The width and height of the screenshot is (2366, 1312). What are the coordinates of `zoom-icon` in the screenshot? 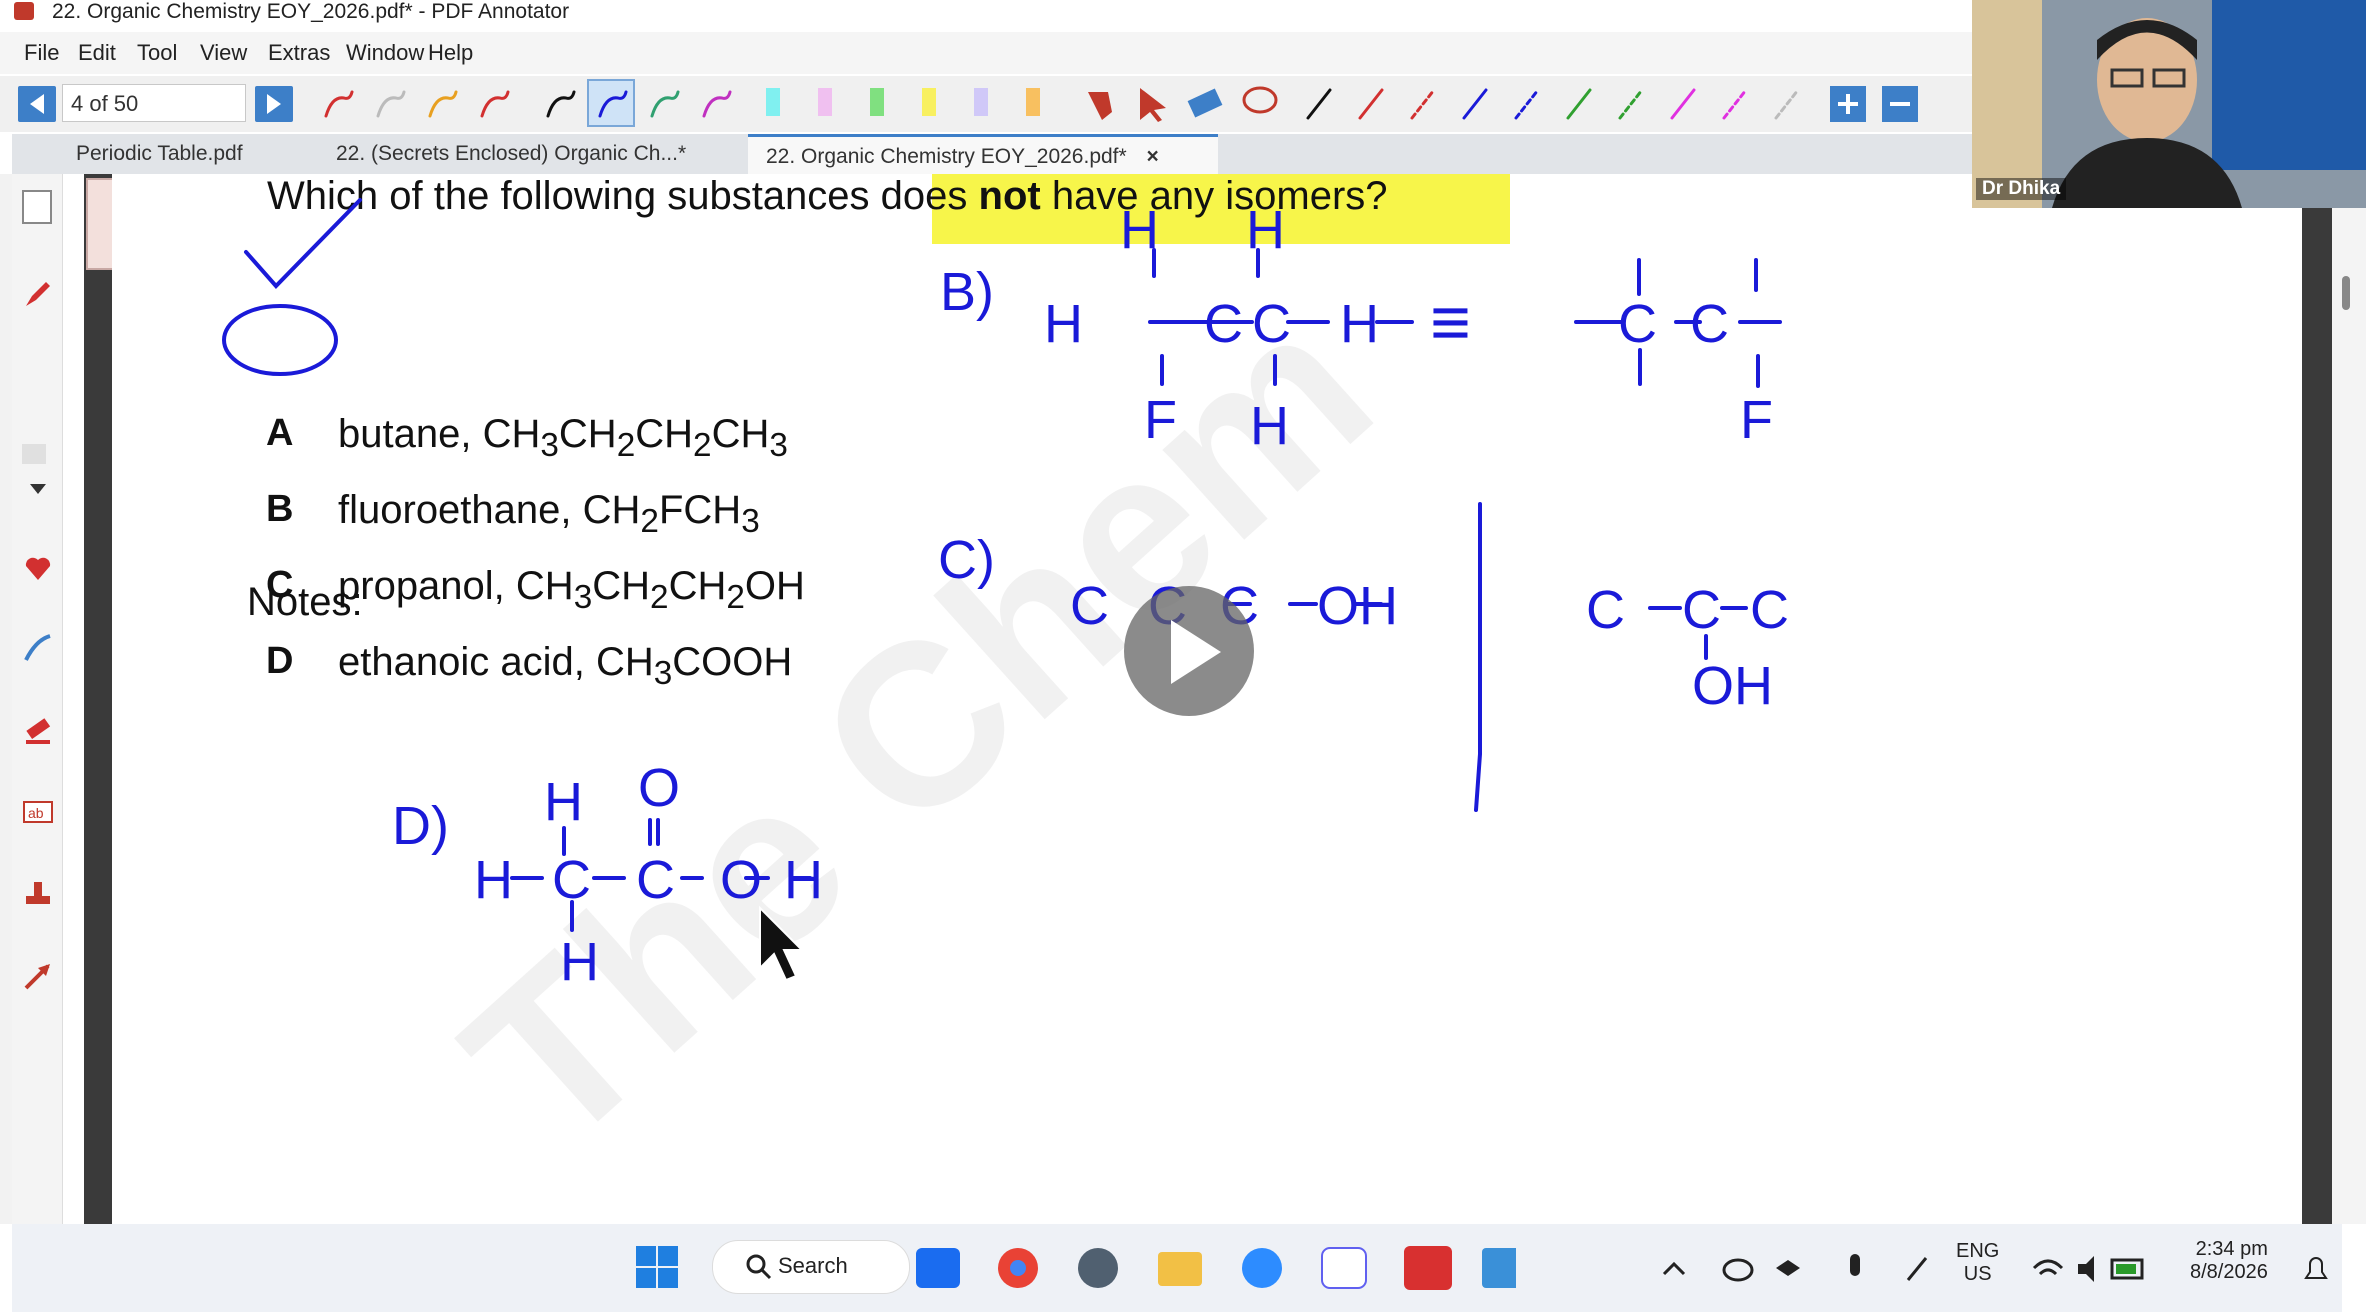 It's located at (1262, 1268).